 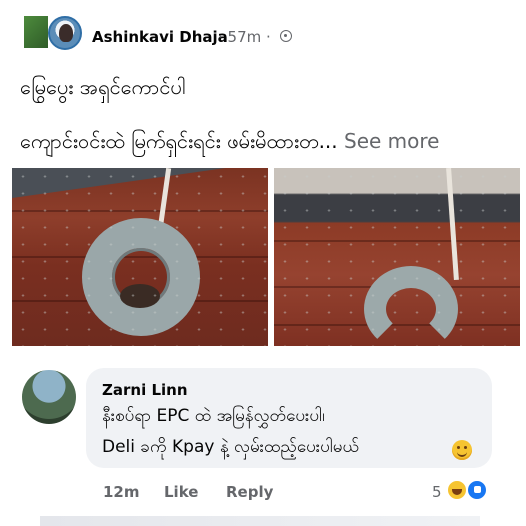 What do you see at coordinates (260, 521) in the screenshot?
I see `next-comment-edge` at bounding box center [260, 521].